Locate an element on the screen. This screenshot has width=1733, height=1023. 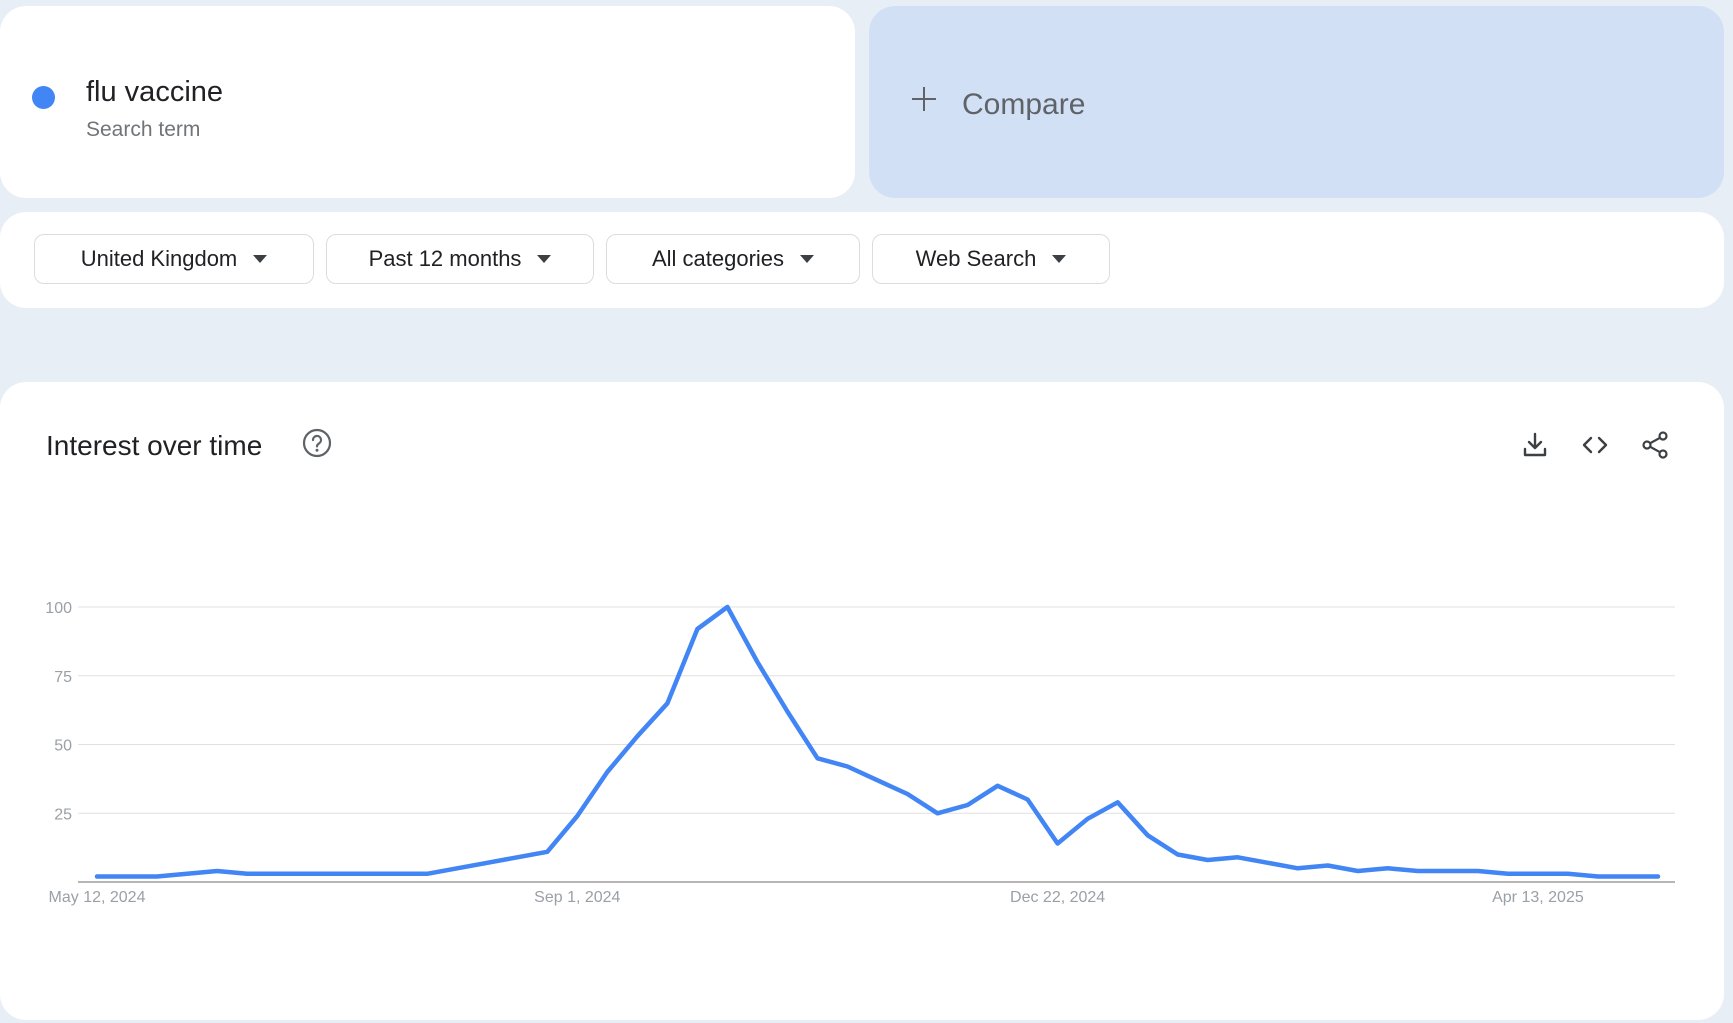
category-dropdown: All categories is located at coordinates (733, 259).